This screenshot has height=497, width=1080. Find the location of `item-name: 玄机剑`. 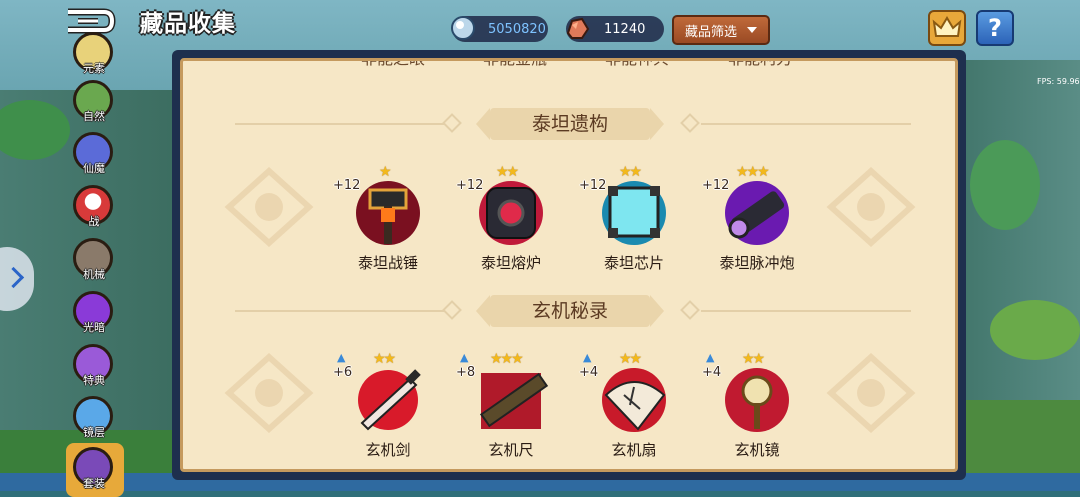

item-name: 玄机剑 is located at coordinates (388, 450).